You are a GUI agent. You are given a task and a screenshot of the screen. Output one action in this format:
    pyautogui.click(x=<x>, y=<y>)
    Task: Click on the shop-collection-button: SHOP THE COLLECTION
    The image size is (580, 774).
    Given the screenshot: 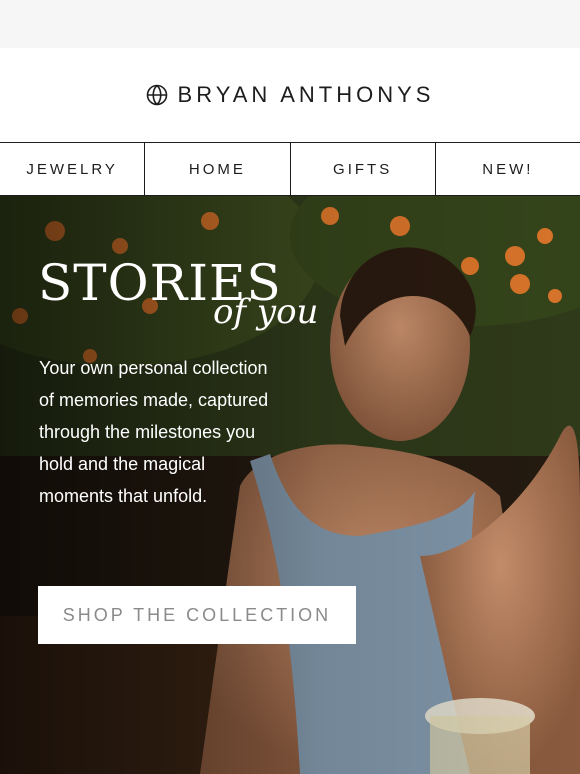 What is the action you would take?
    pyautogui.click(x=197, y=615)
    